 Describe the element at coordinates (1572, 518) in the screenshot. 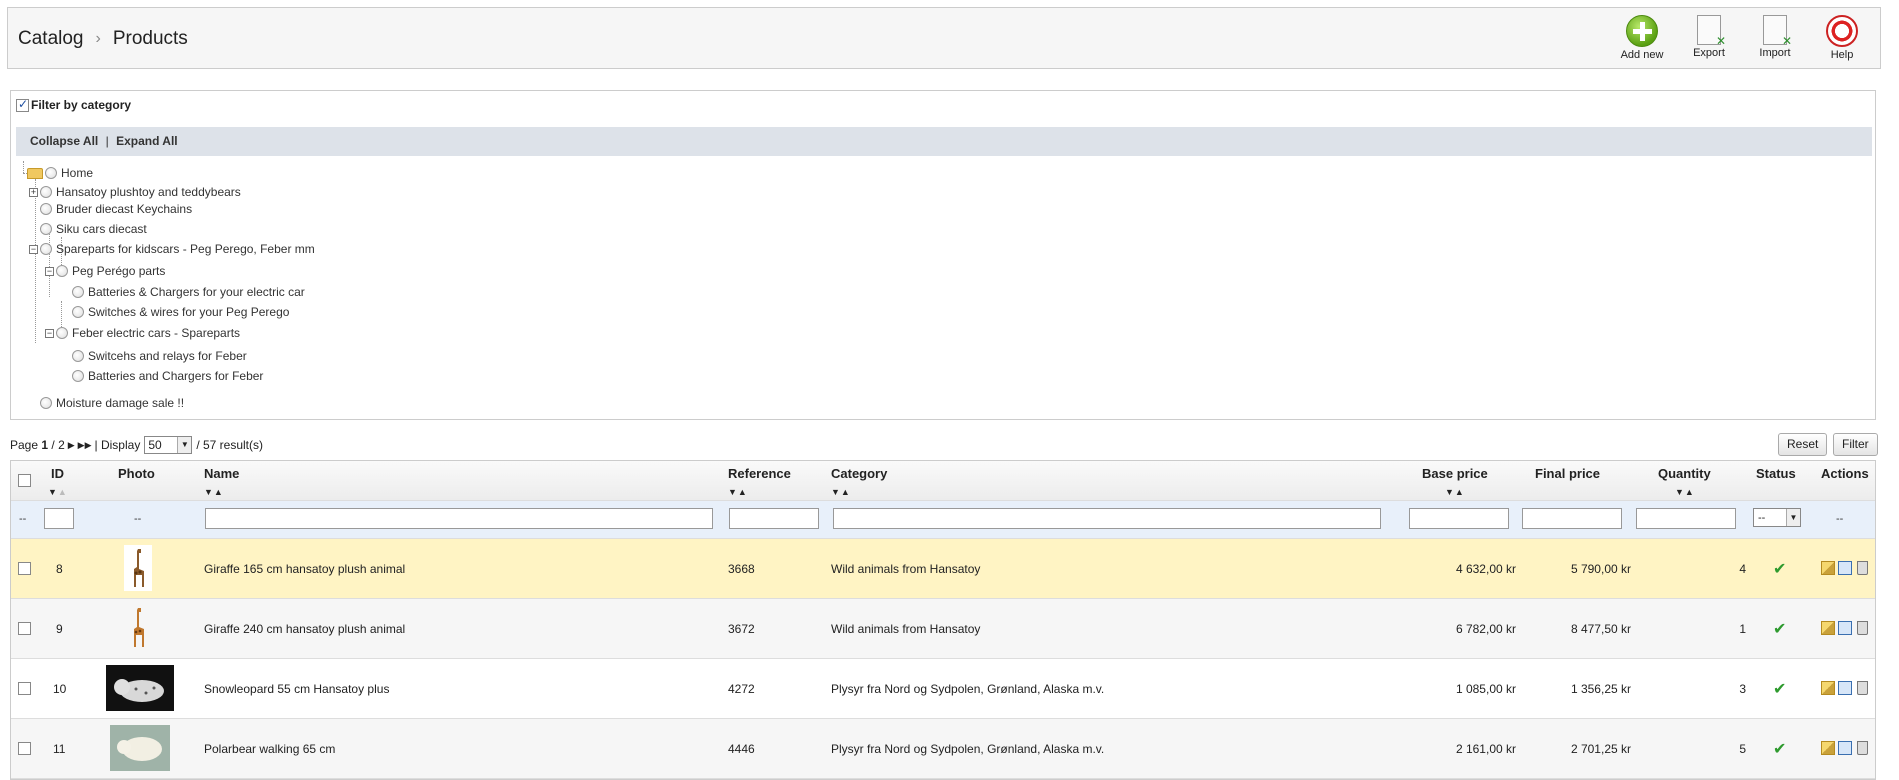

I see `filter-final-price-input` at that location.